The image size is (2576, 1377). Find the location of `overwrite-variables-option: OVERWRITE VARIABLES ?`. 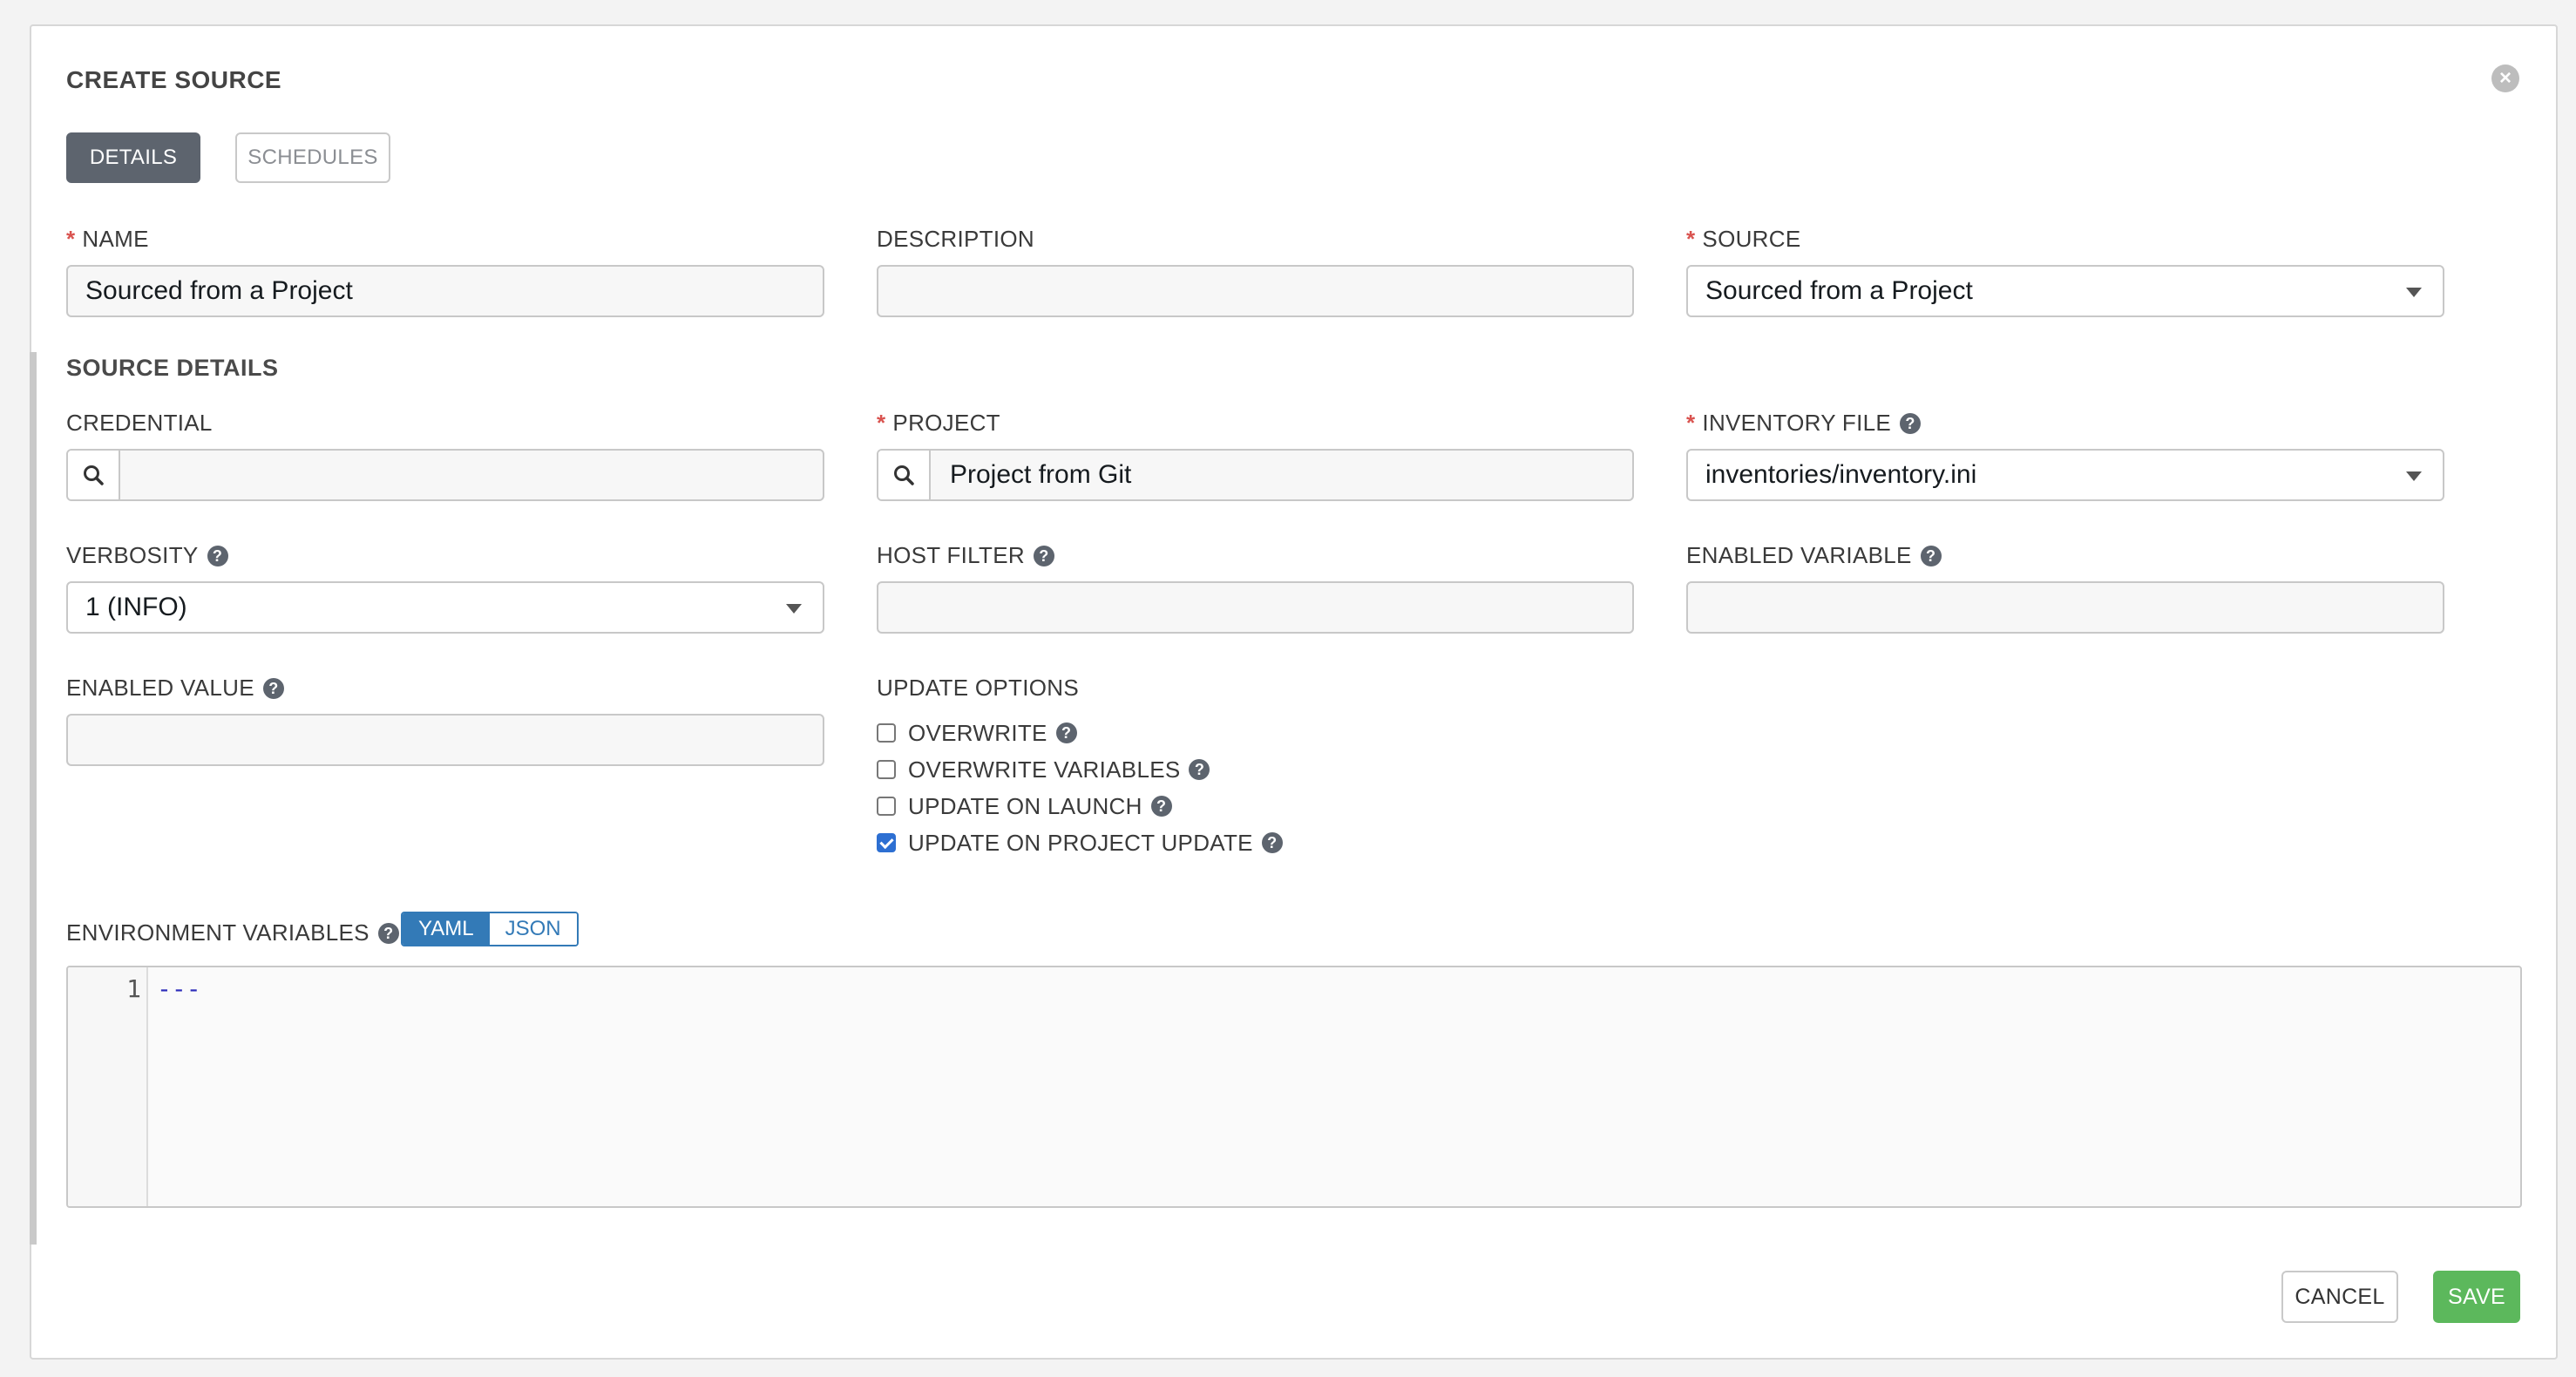

overwrite-variables-option: OVERWRITE VARIABLES ? is located at coordinates (1080, 769).